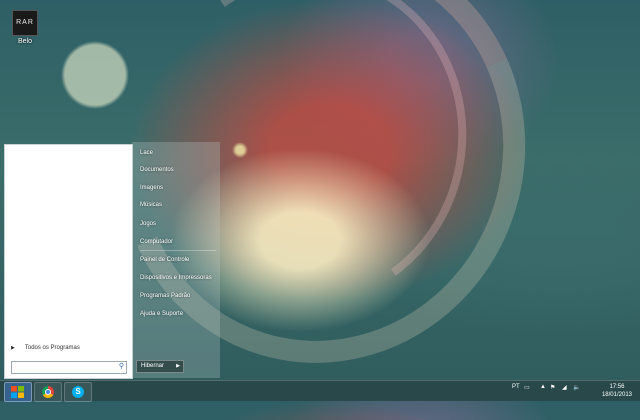 Image resolution: width=640 pixels, height=420 pixels. I want to click on taskbar-chrome, so click(48, 392).